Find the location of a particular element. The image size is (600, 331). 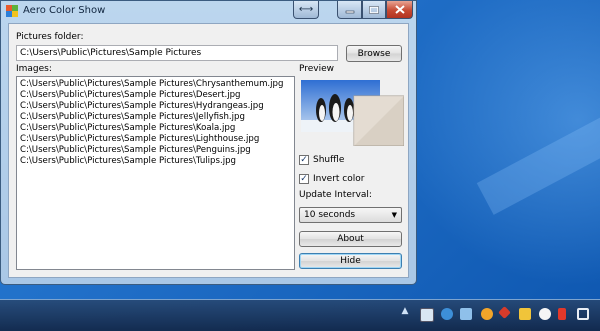

title-bar: Aero Color Show ⟷ is located at coordinates (208, 11).